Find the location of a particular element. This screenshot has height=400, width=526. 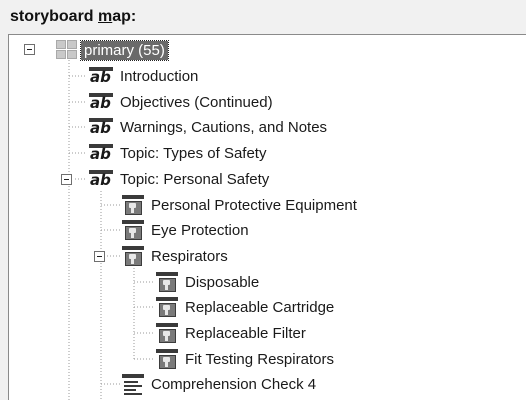

tree-item-disposable: Disposable is located at coordinates (207, 282).